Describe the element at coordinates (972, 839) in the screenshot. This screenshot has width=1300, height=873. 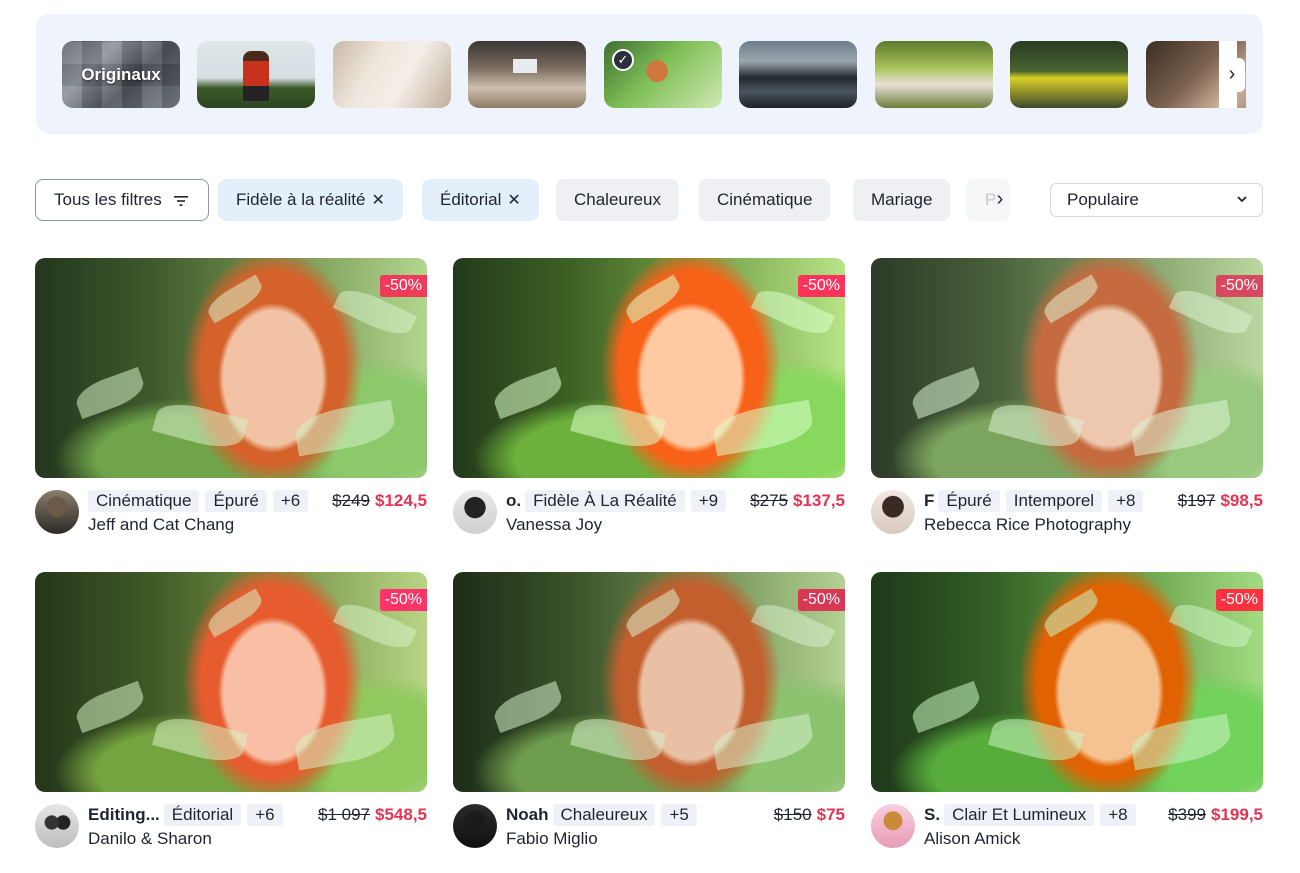
I see `author-name: Alison Amick` at that location.